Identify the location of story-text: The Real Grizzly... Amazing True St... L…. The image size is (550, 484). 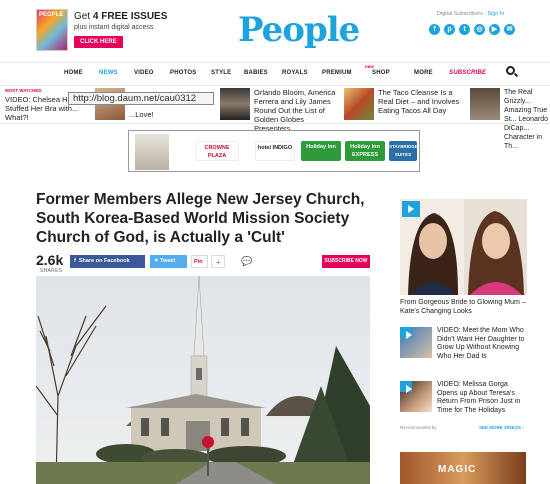
(526, 119).